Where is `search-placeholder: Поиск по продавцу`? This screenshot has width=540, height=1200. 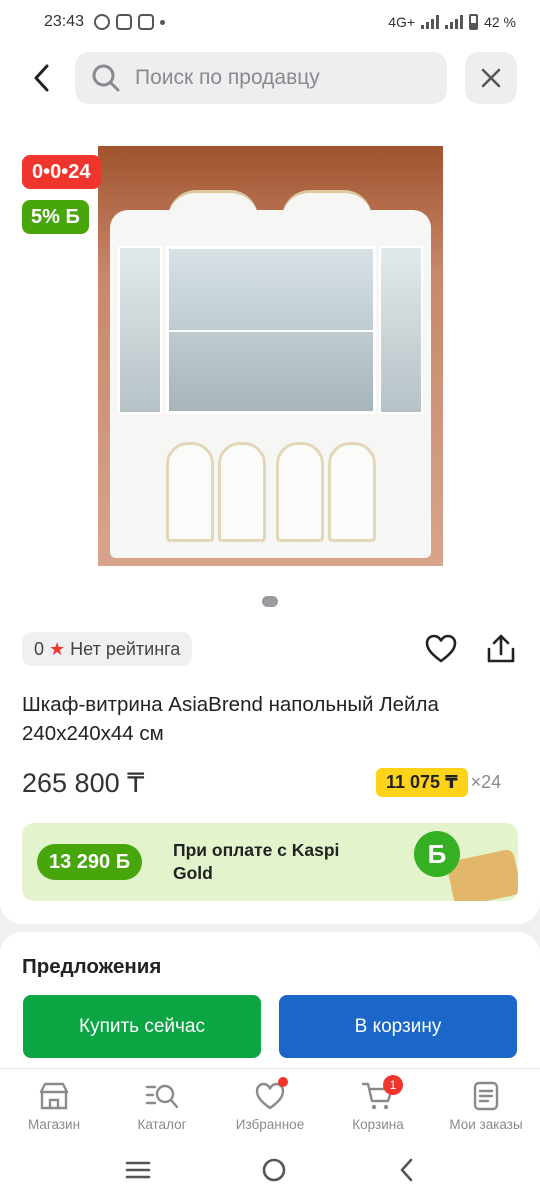
search-placeholder: Поиск по продавцу is located at coordinates (227, 77).